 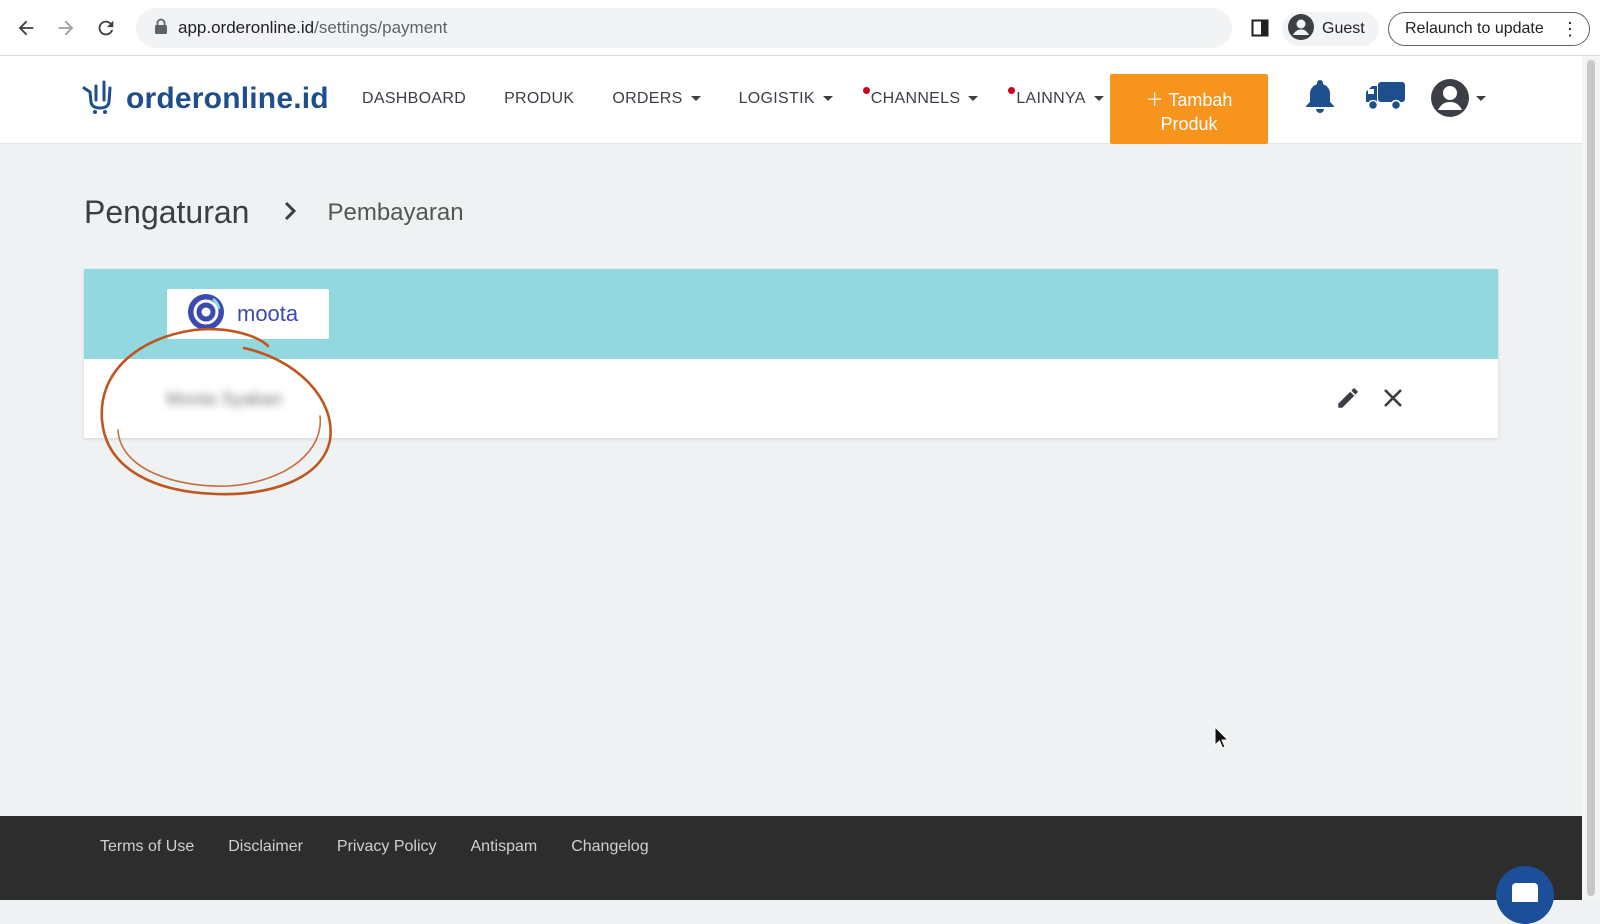 I want to click on close-icon, so click(x=1393, y=398).